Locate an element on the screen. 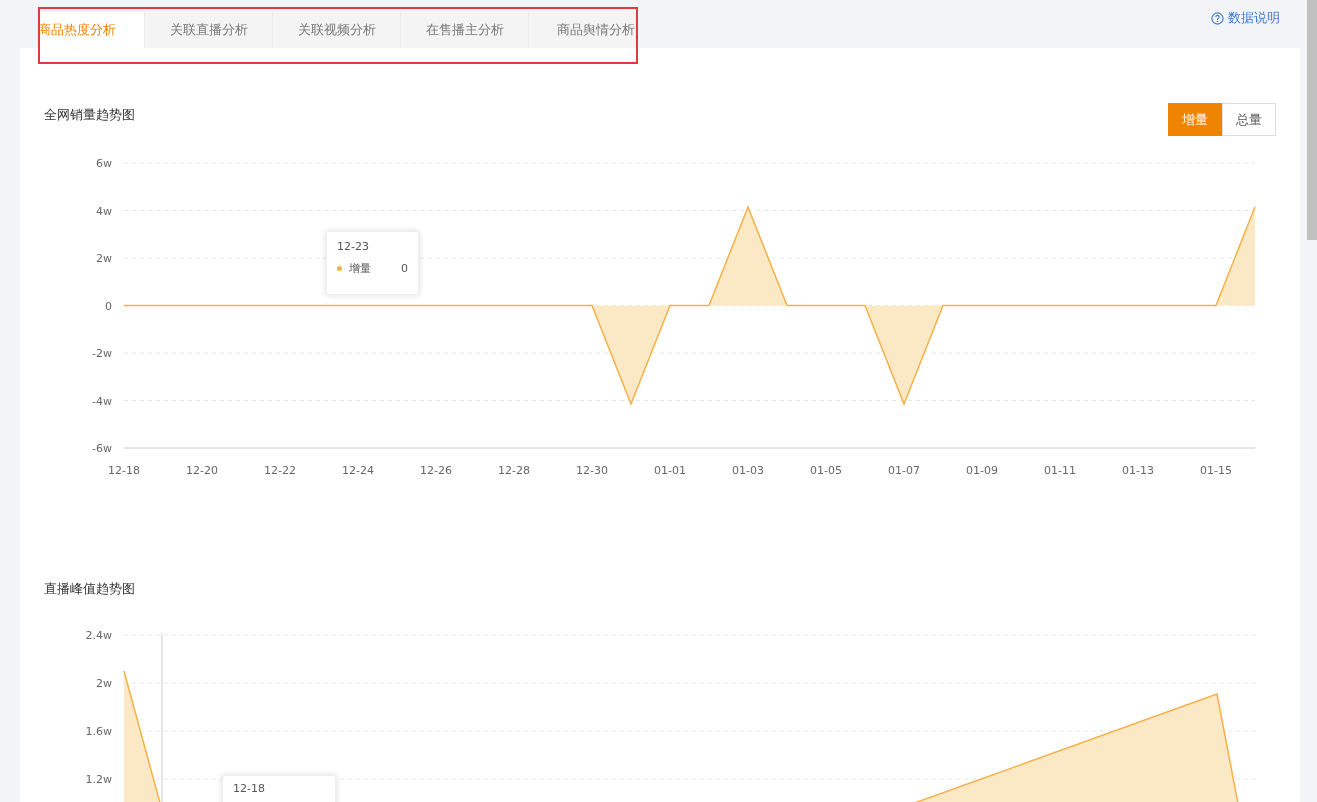 The image size is (1317, 802). y-axis-label: 1.2w is located at coordinates (98, 779).